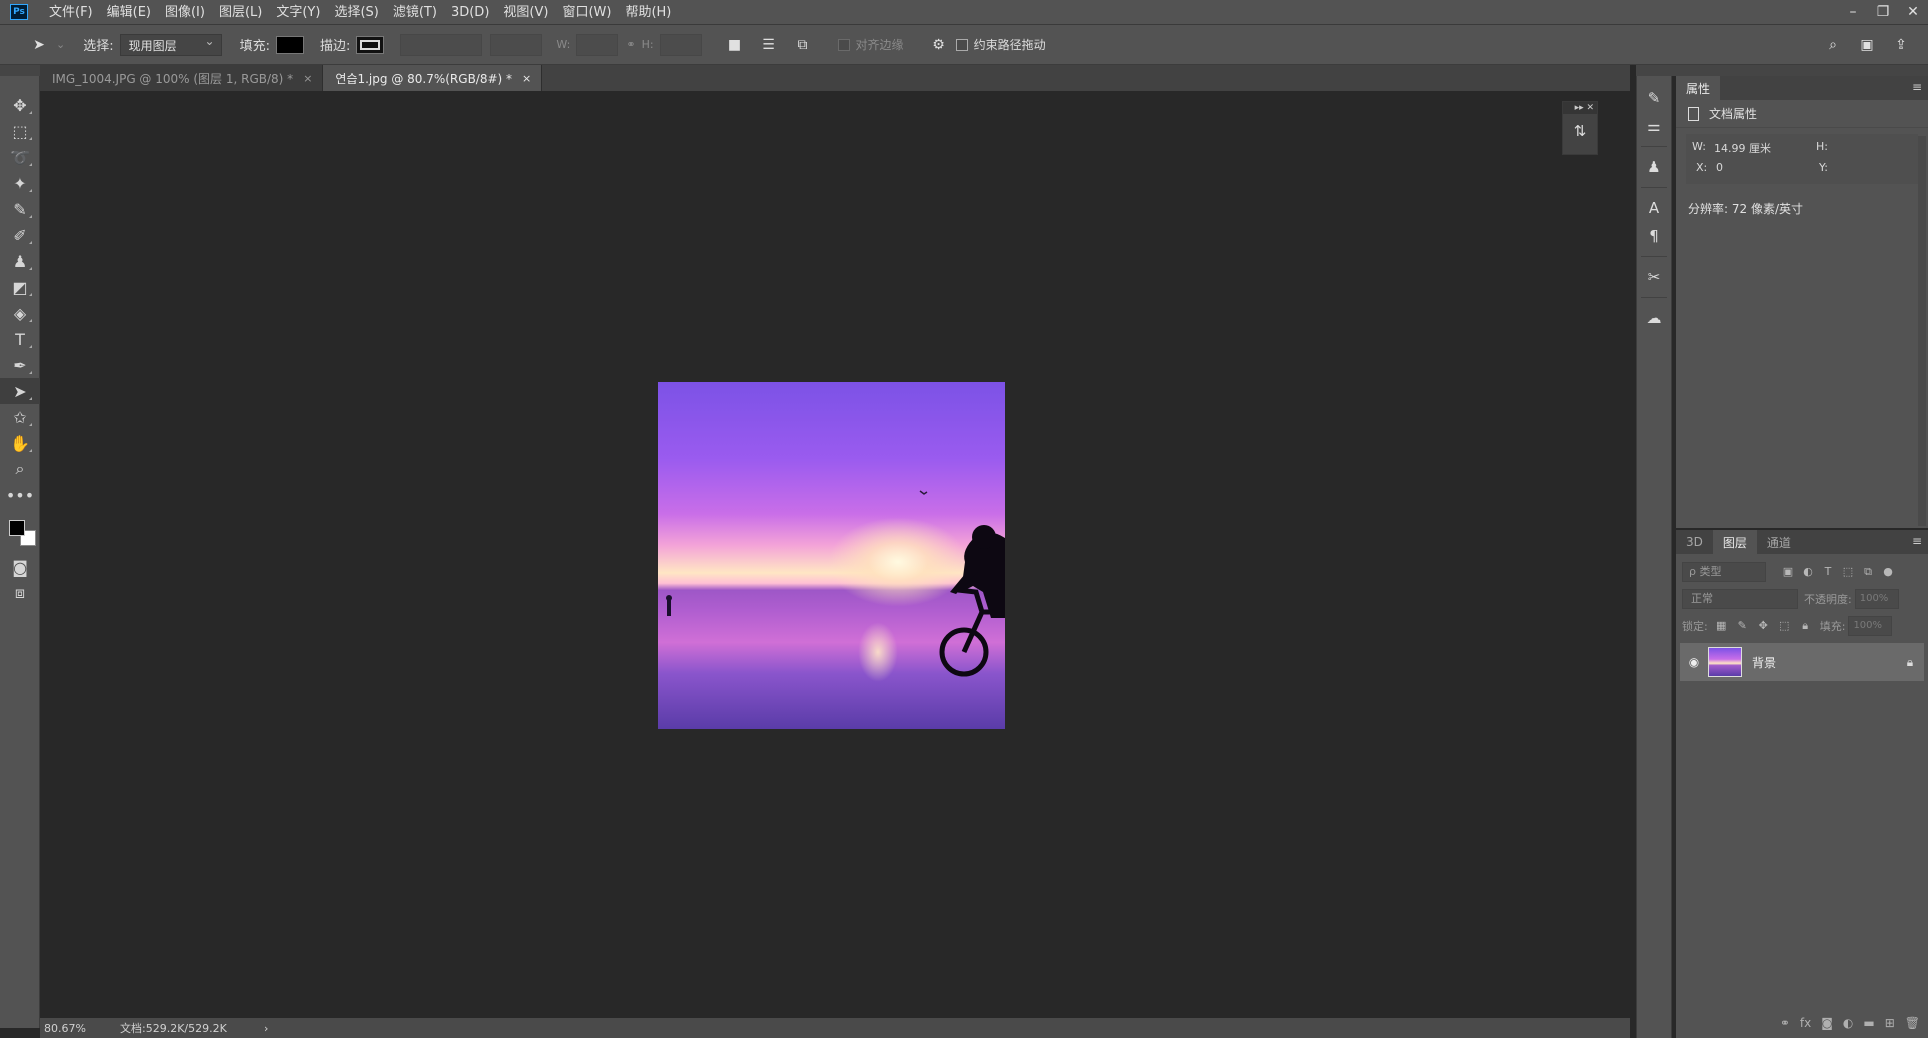 This screenshot has height=1038, width=1928. Describe the element at coordinates (1848, 571) in the screenshot. I see `filter-shape-icon: ⬚` at that location.